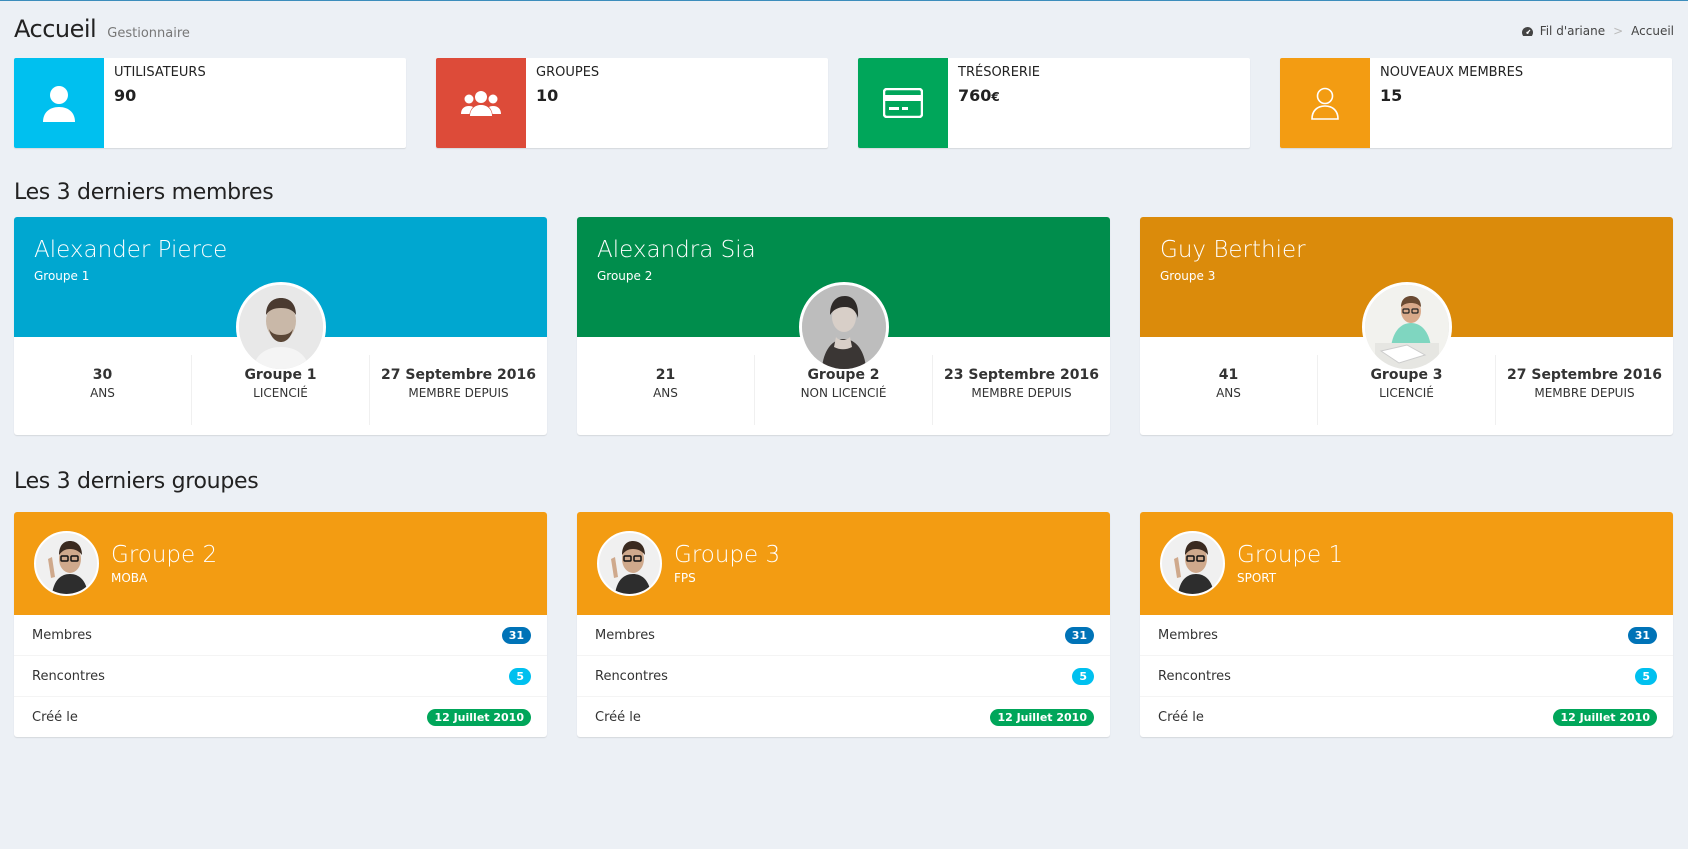 This screenshot has width=1688, height=849. Describe the element at coordinates (1290, 555) in the screenshot. I see `group-name: Groupe 1` at that location.